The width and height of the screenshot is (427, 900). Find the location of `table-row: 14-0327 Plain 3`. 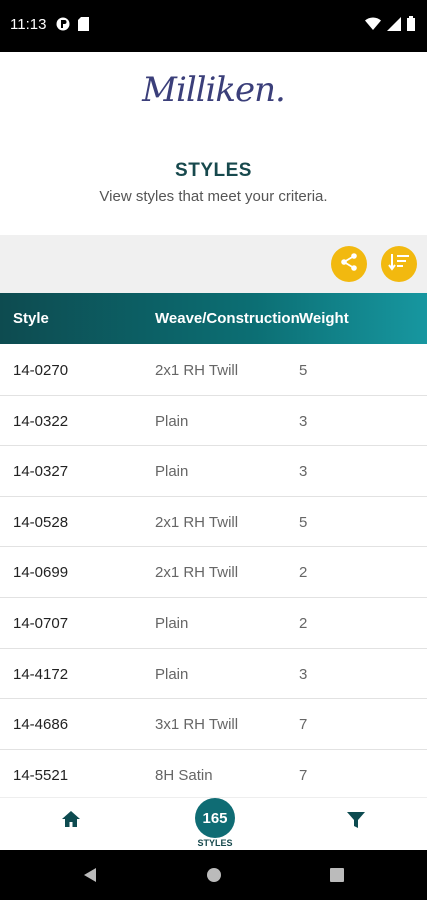

table-row: 14-0327 Plain 3 is located at coordinates (213, 471).